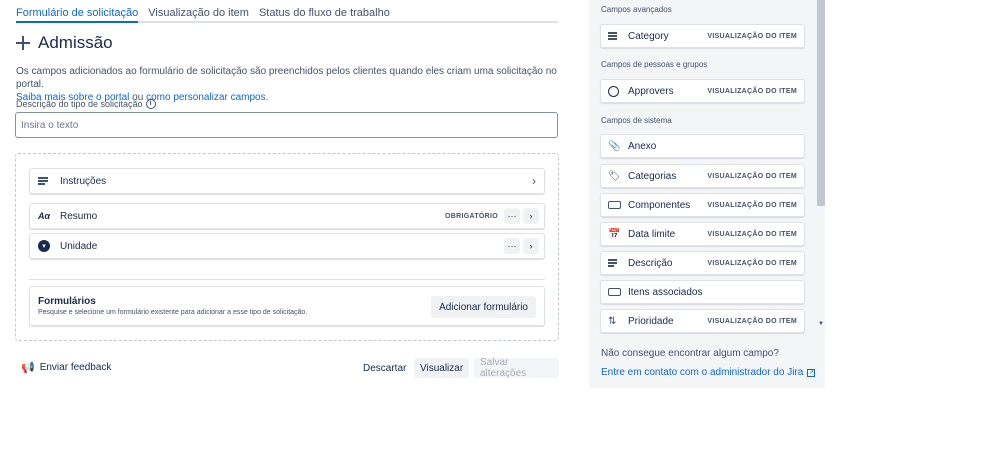 The image size is (998, 450). What do you see at coordinates (287, 246) in the screenshot?
I see `field-row-unit: ▾ Unidade ··· ›` at bounding box center [287, 246].